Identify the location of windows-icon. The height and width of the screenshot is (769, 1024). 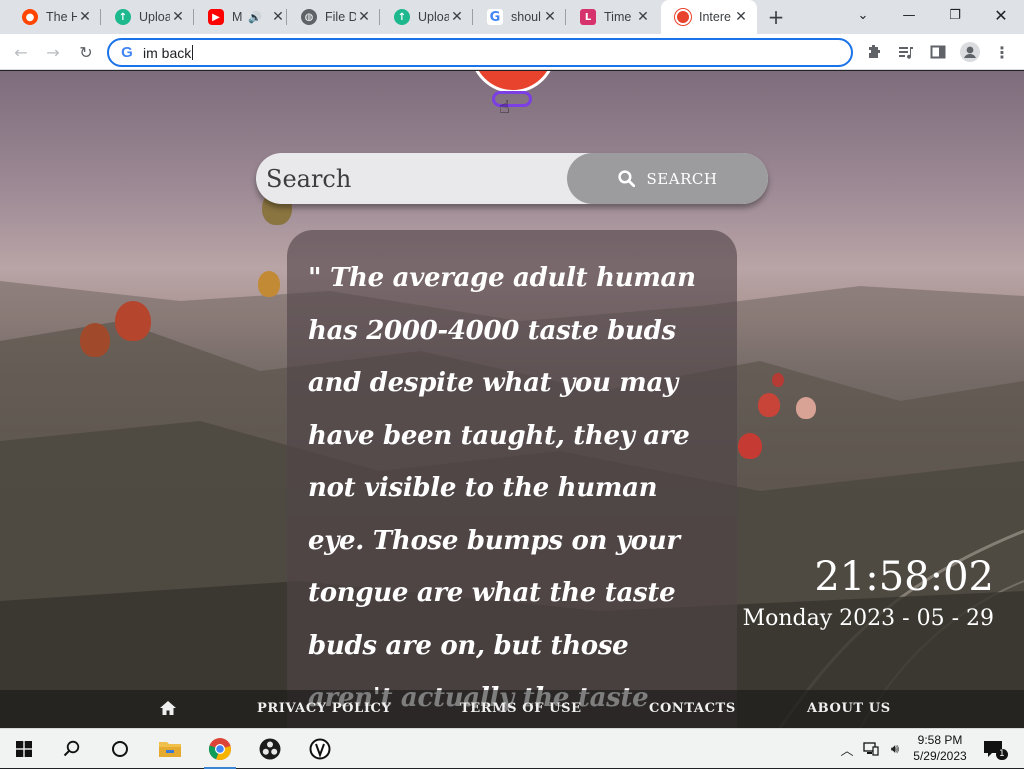
(24, 749).